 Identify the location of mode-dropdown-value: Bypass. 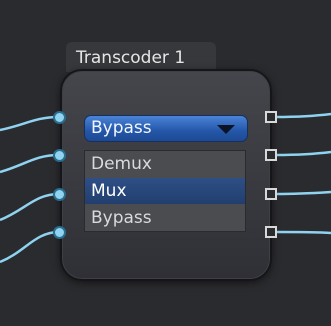
(121, 128).